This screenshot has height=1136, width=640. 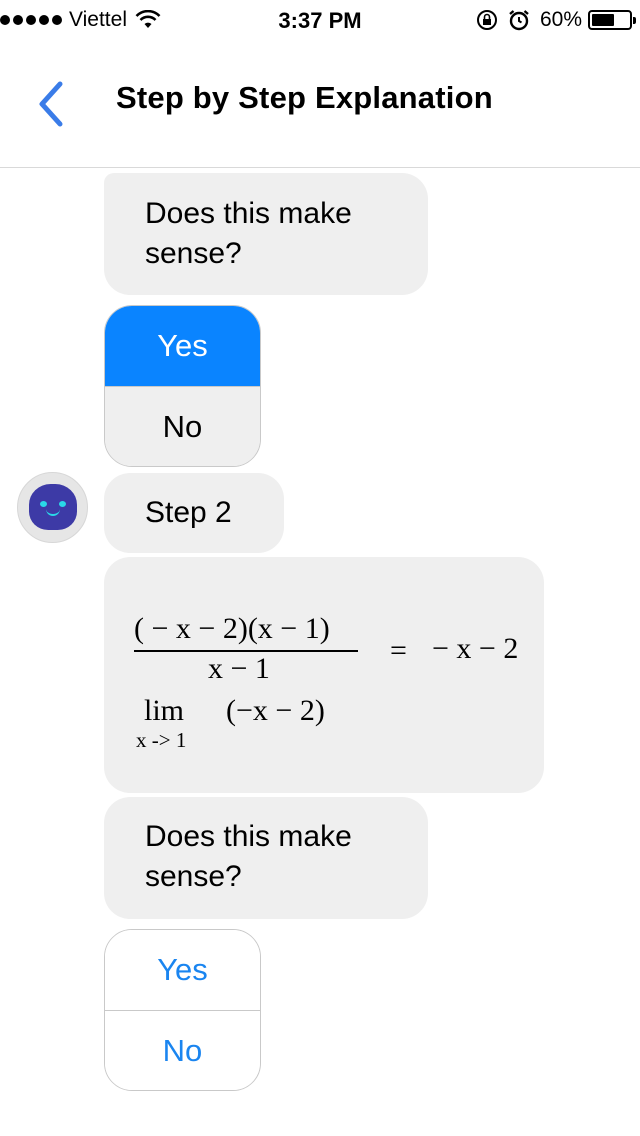 I want to click on status-right: 60%, so click(x=556, y=20).